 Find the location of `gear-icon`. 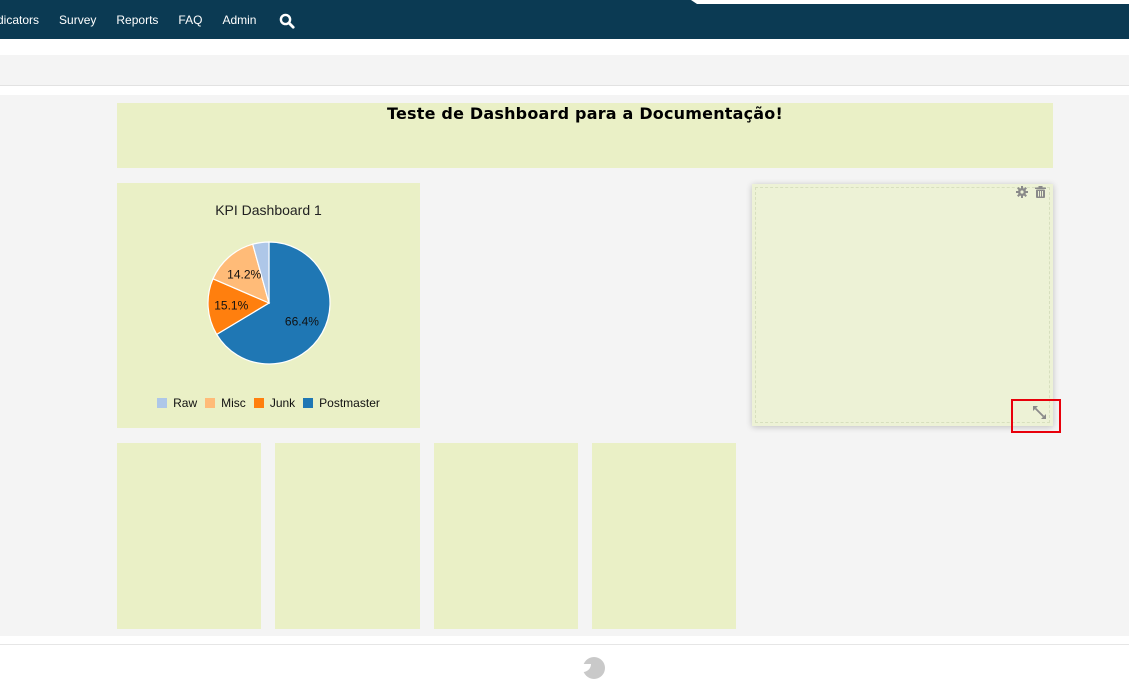

gear-icon is located at coordinates (1022, 192).